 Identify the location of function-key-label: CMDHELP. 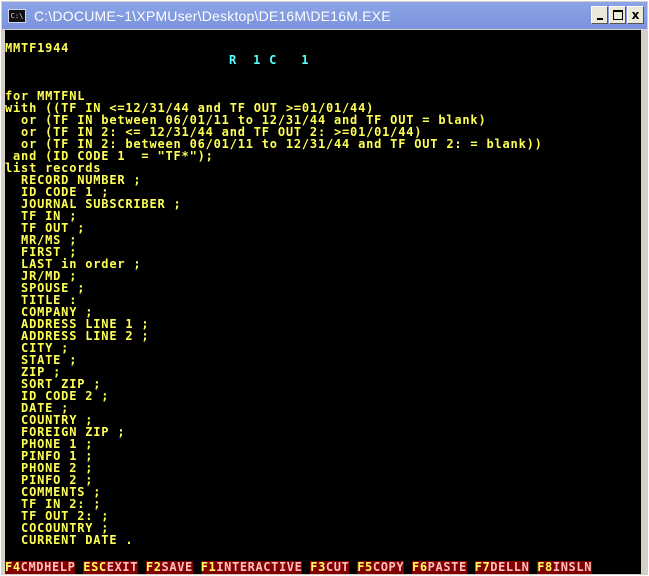
(48, 567).